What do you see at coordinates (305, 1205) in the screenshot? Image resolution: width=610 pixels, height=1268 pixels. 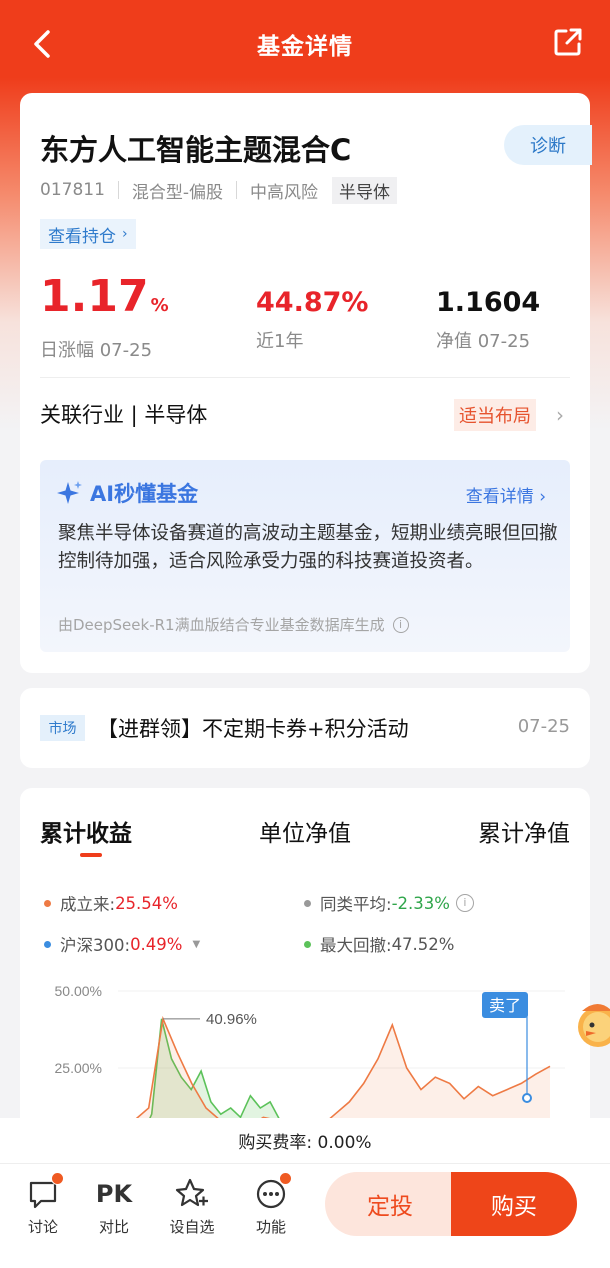 I see `bottom-action-bar: 讨论 PK 对比 设自选 功能 定投 购买` at bounding box center [305, 1205].